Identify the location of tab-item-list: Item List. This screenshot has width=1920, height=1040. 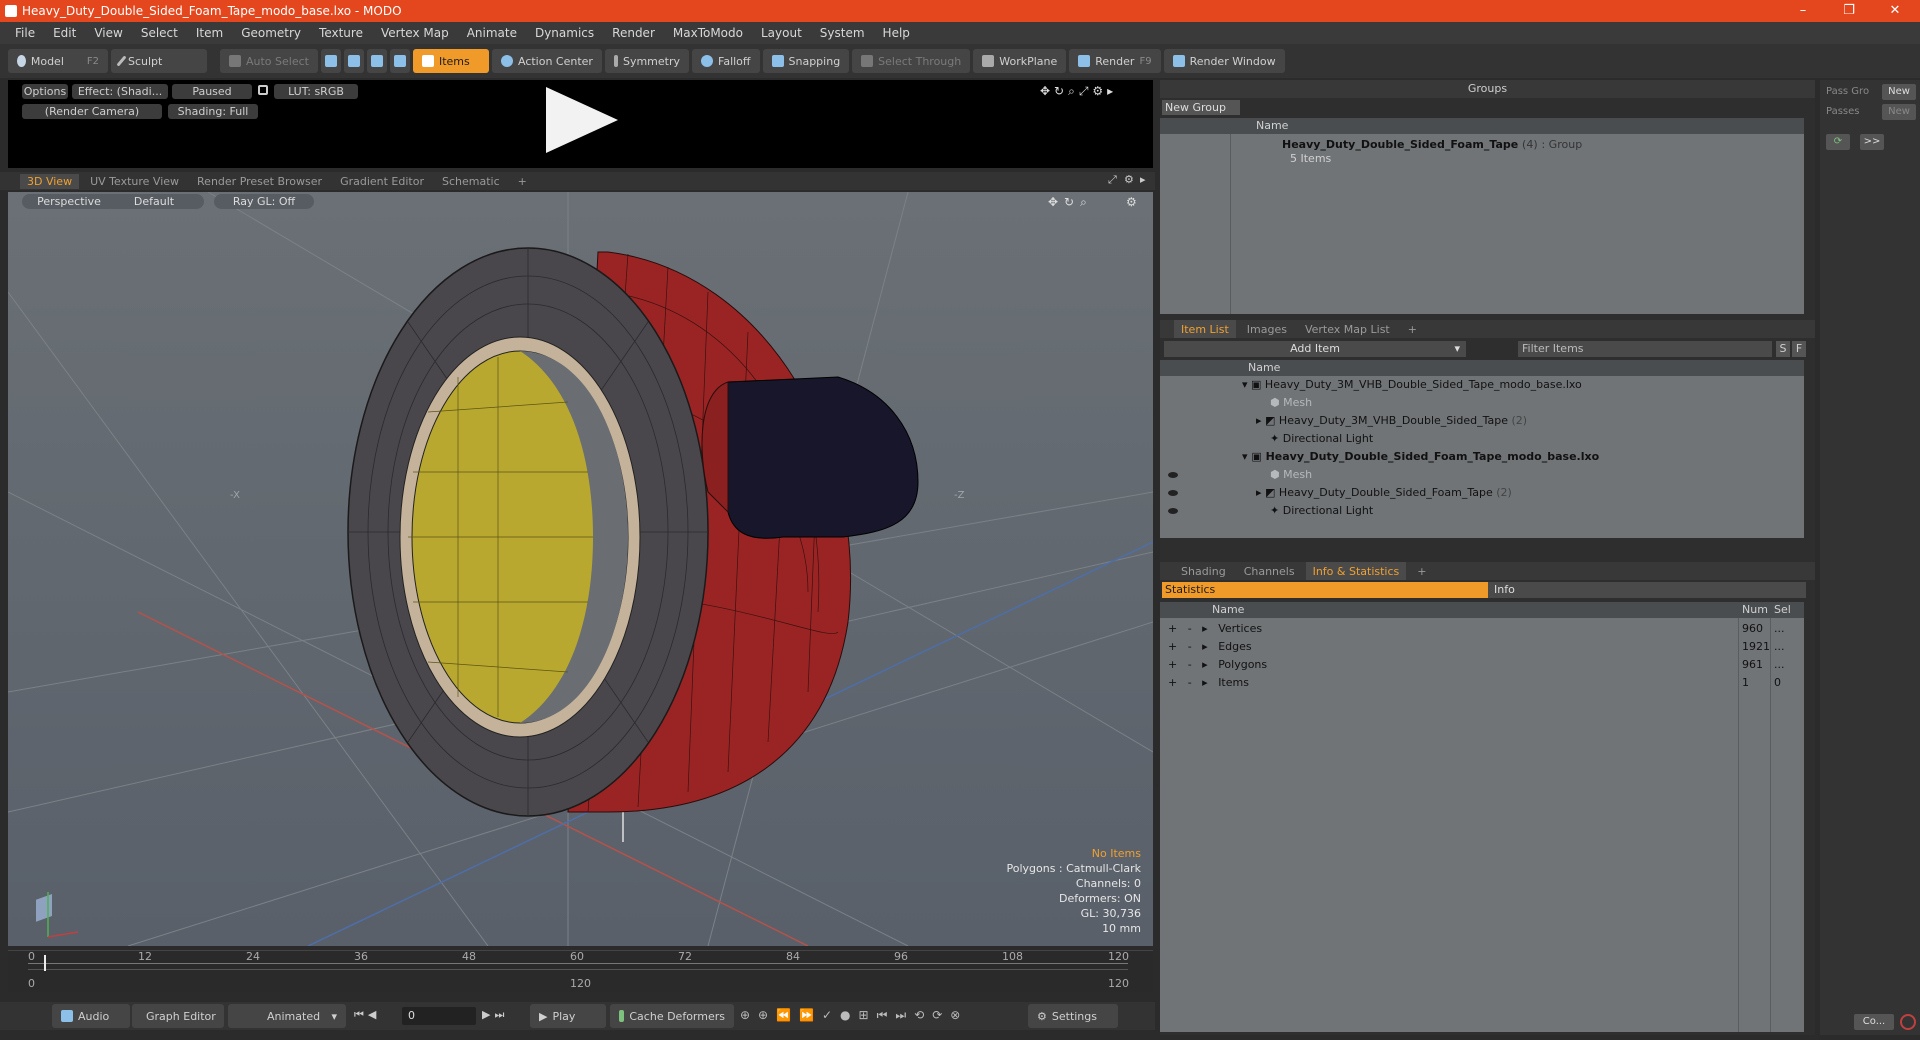
(1205, 329).